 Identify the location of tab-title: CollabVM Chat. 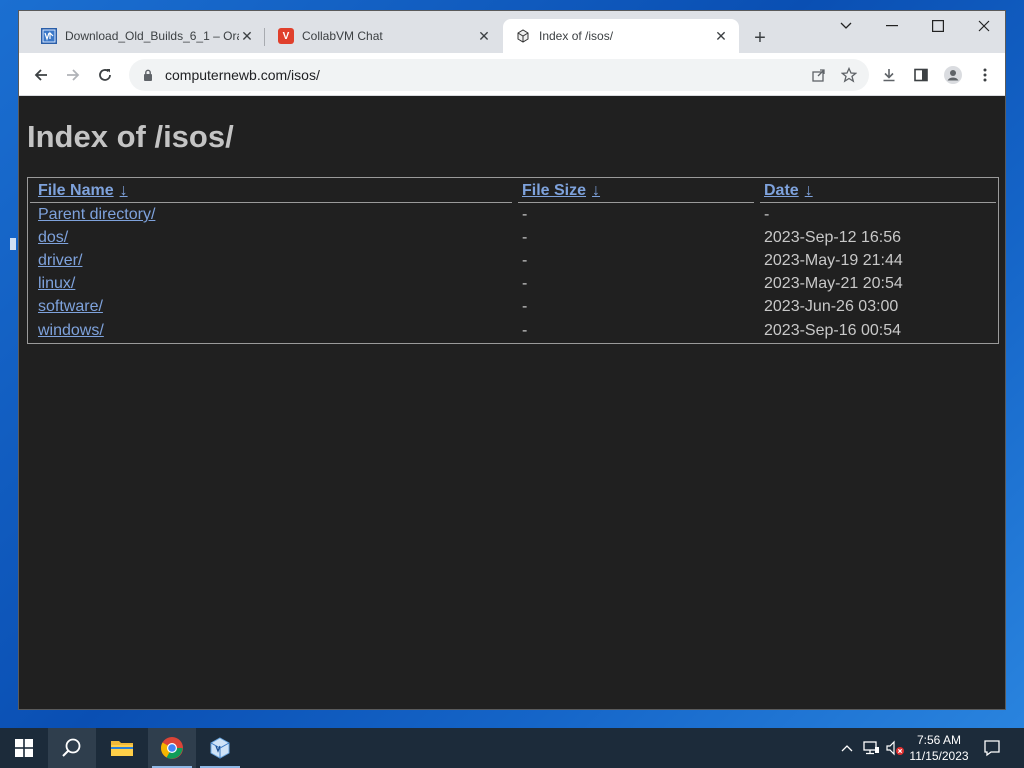
(342, 36).